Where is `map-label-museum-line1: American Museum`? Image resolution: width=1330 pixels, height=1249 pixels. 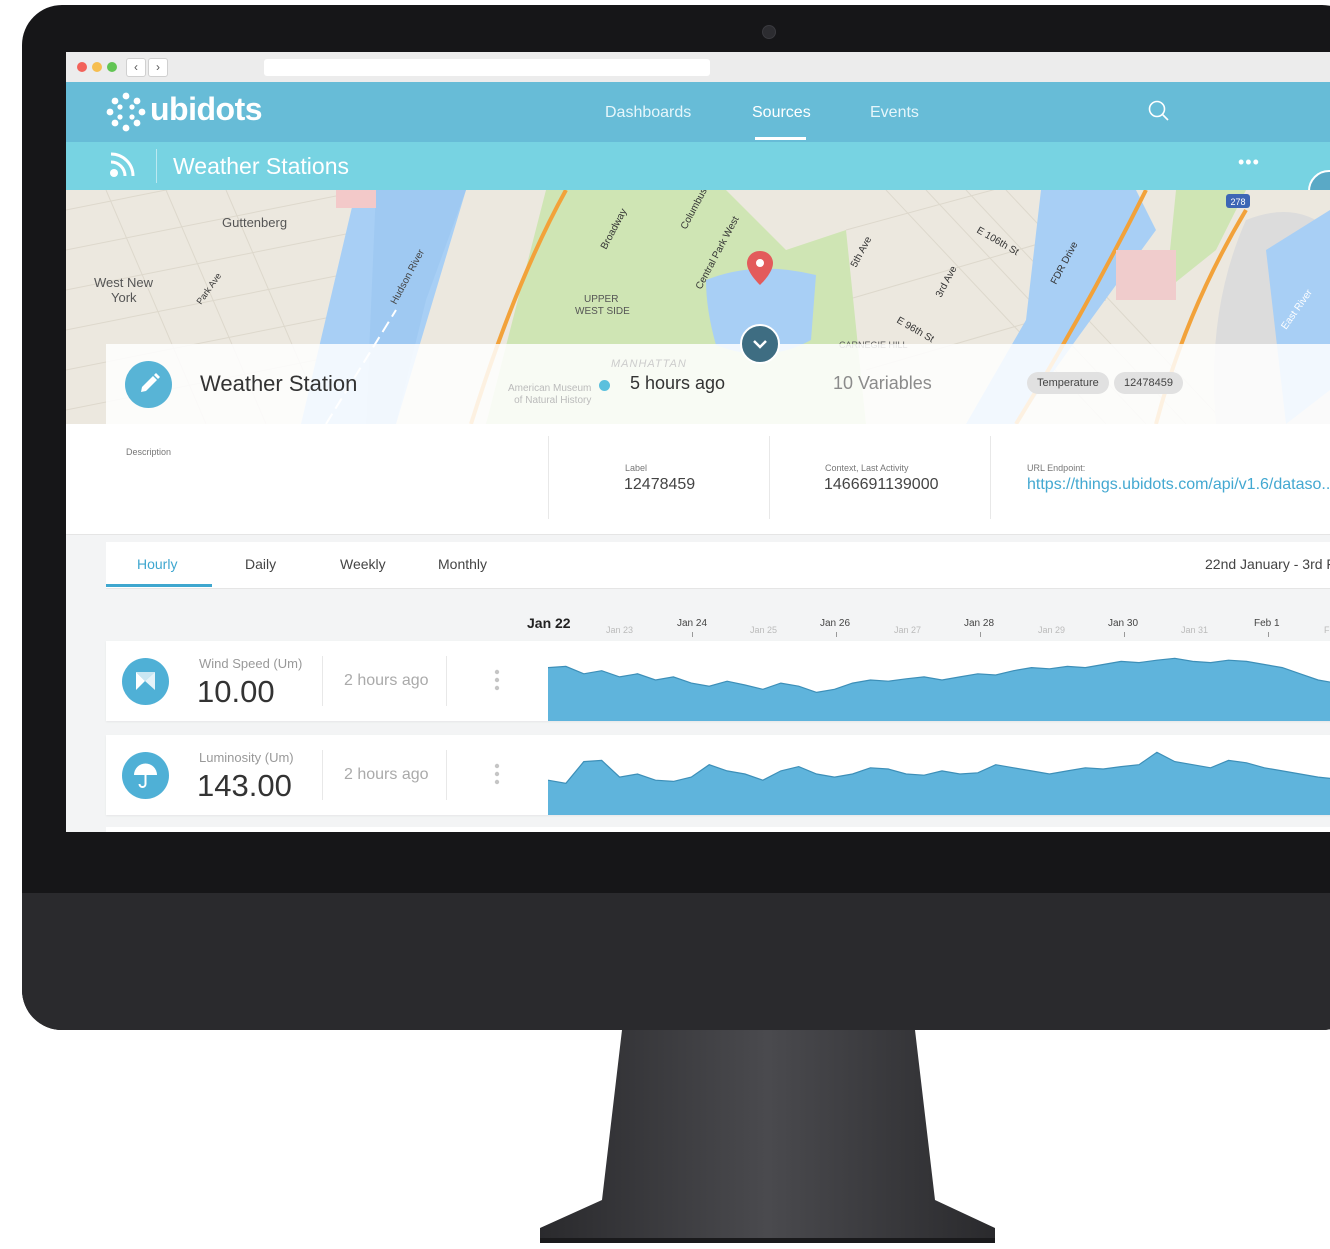
map-label-museum-line1: American Museum is located at coordinates (550, 388).